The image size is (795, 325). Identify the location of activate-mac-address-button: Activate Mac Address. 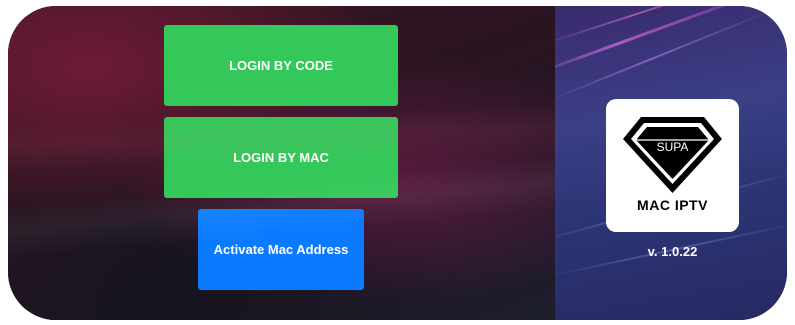
(281, 249).